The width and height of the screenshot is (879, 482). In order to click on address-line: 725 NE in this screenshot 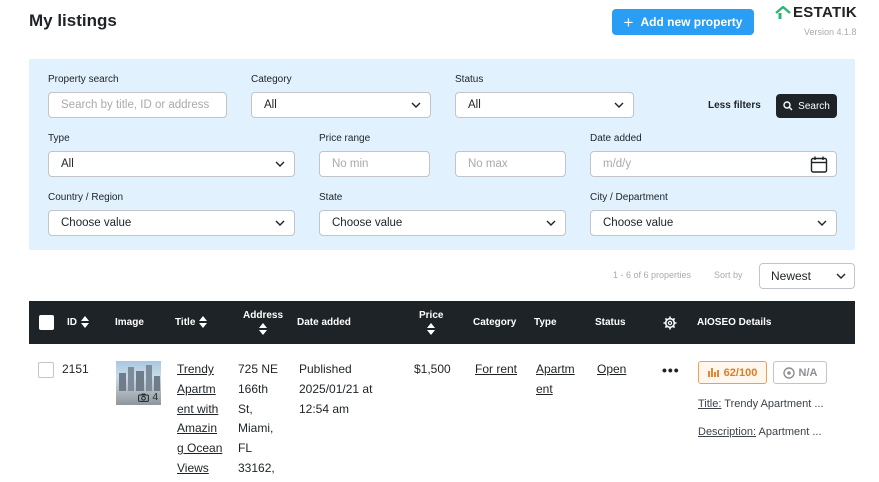, I will do `click(258, 369)`.